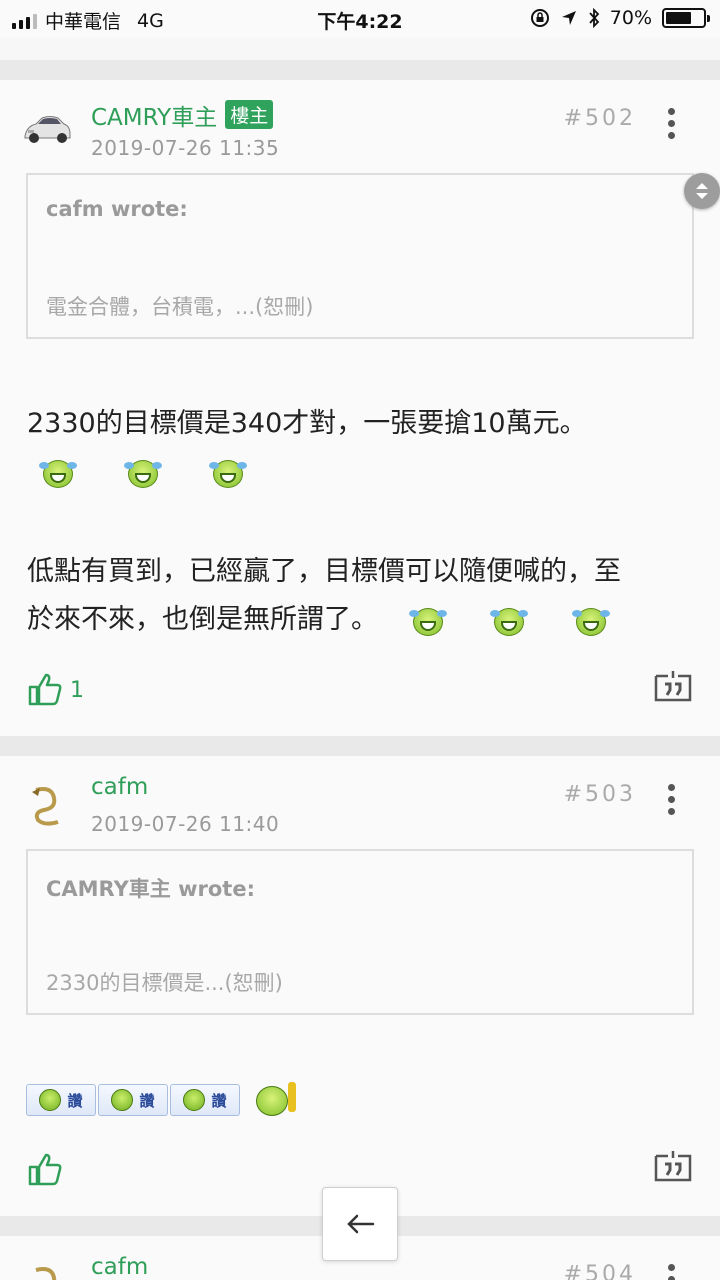 The height and width of the screenshot is (1280, 720). What do you see at coordinates (150, 889) in the screenshot?
I see `quote-author: CAMRY車主 wrote:` at bounding box center [150, 889].